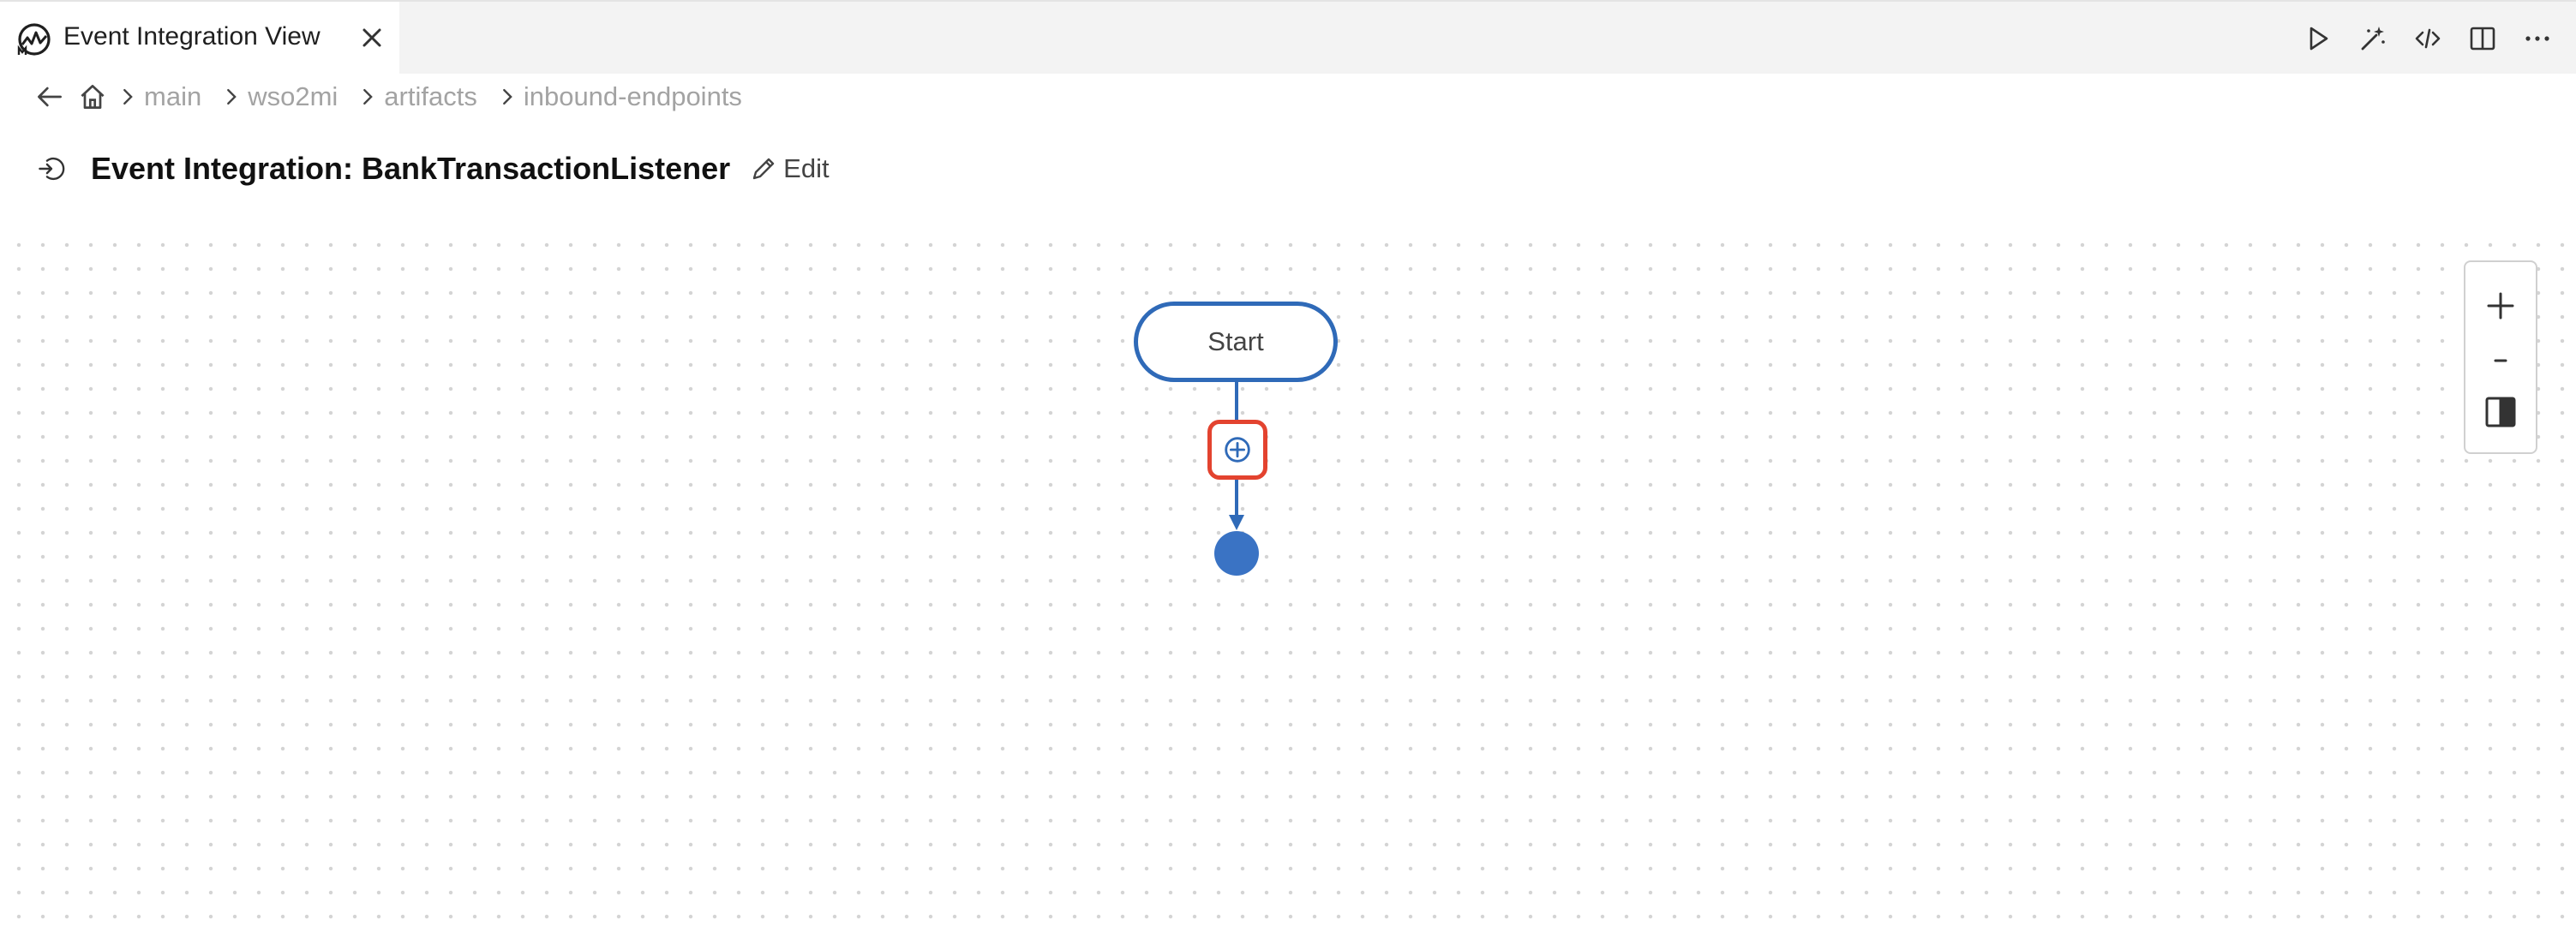 The width and height of the screenshot is (2576, 932). I want to click on plus-circle-icon, so click(1237, 450).